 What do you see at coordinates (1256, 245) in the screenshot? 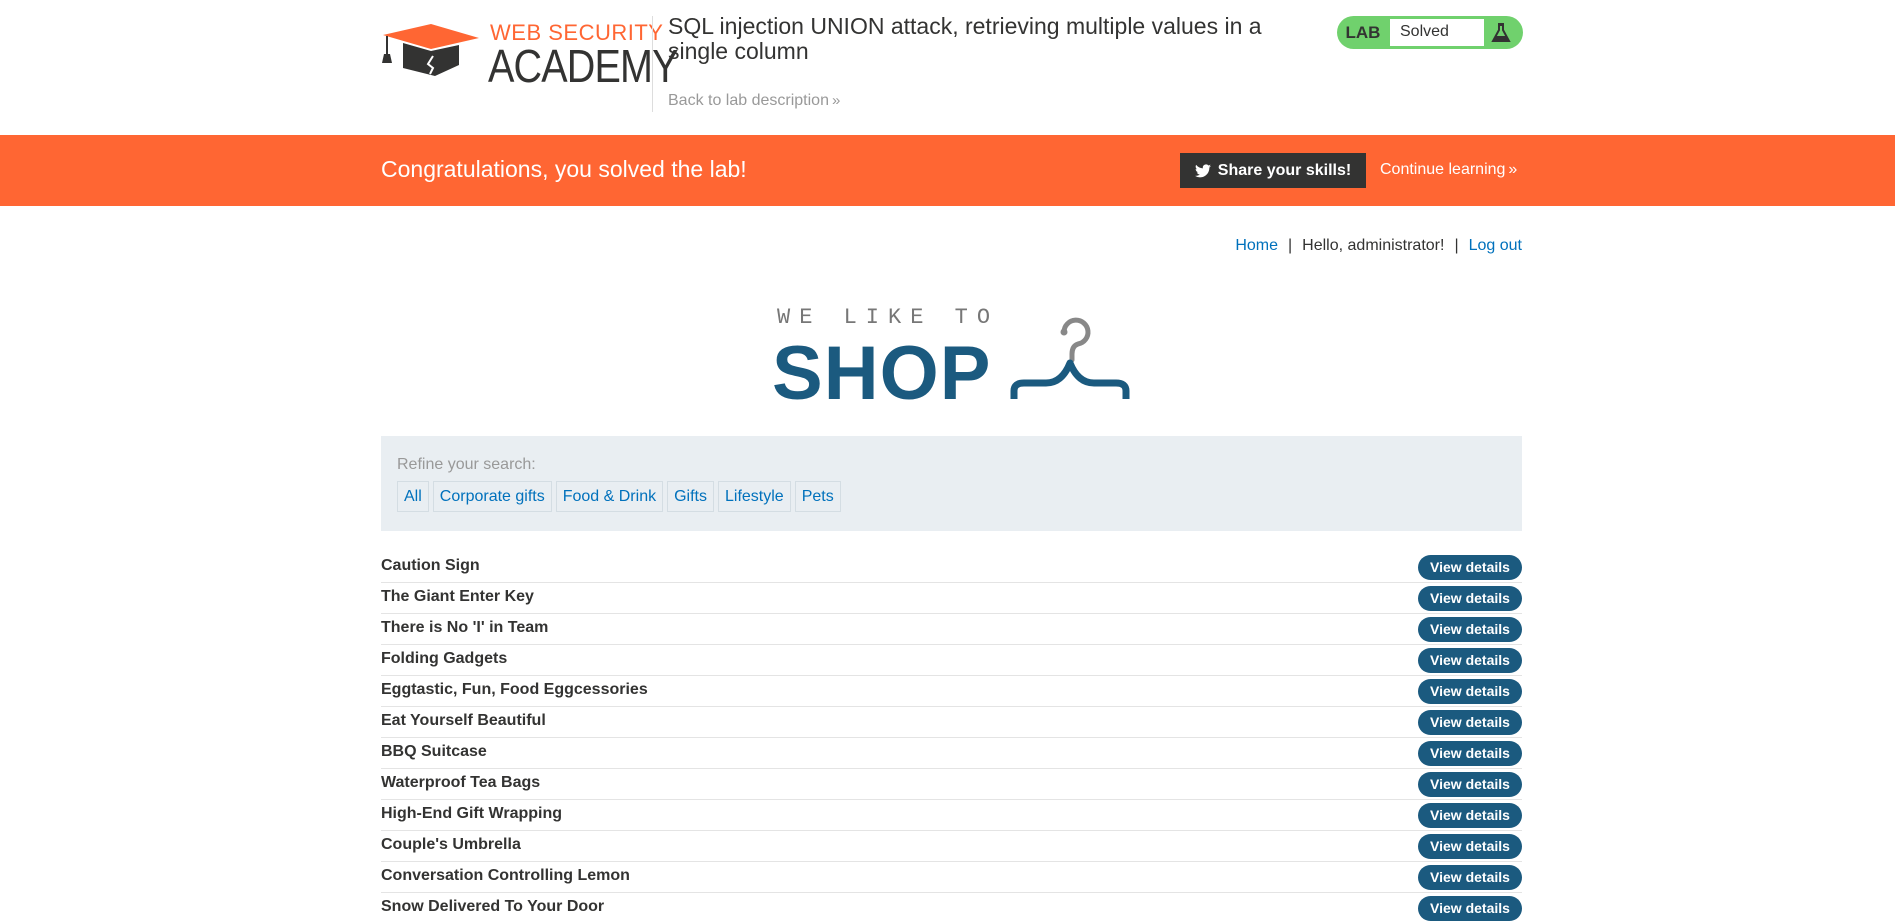
I see `home-link: Home` at bounding box center [1256, 245].